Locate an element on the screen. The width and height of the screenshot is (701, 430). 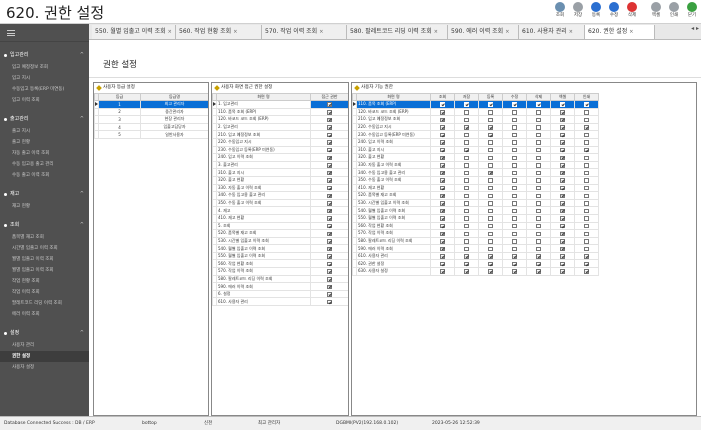
sidebar-item: 수동입고 등록(ERP 미연동) is located at coordinates (44, 89).